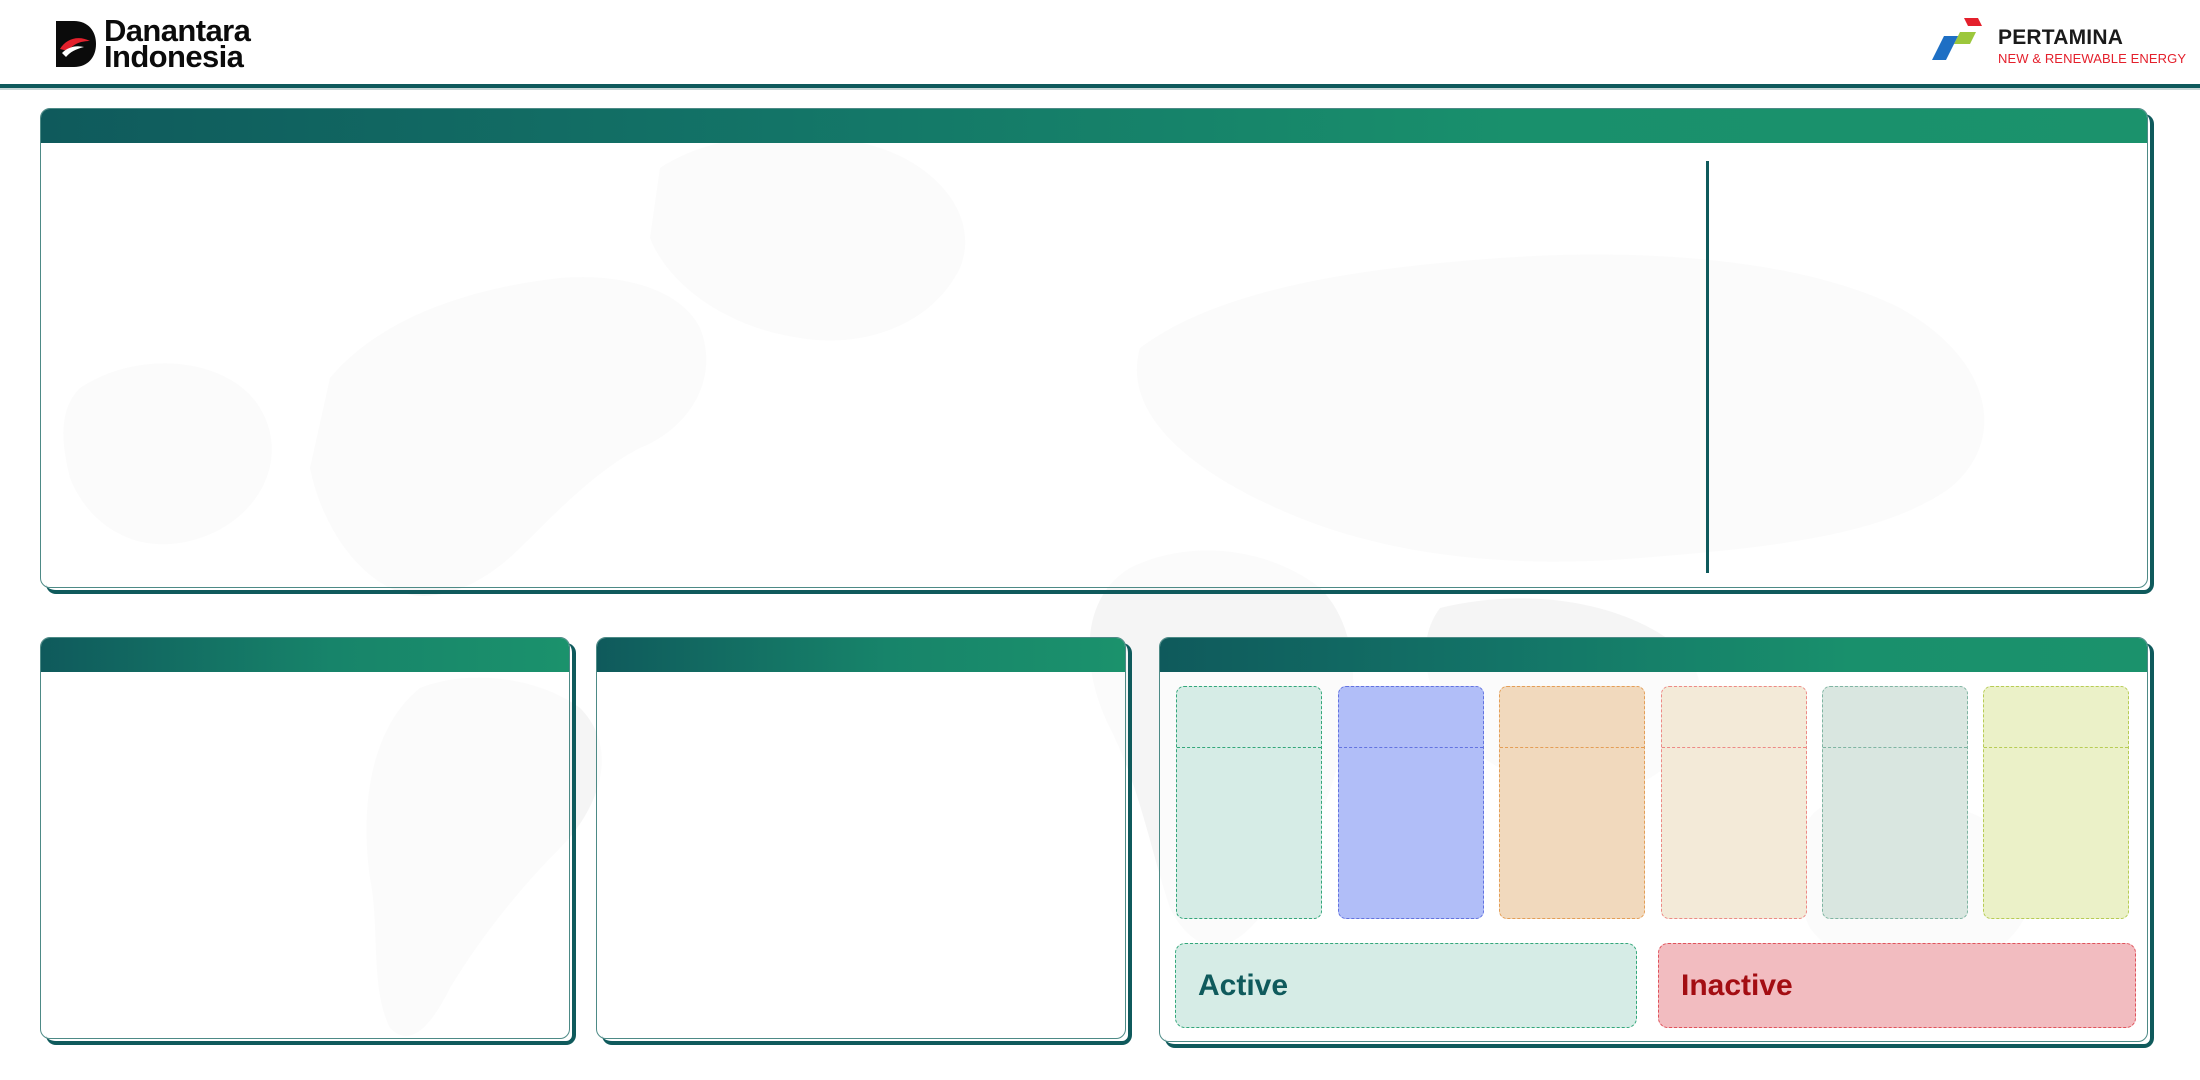 This screenshot has width=2200, height=1080. Describe the element at coordinates (76, 44) in the screenshot. I see `danantara-mark-icon` at that location.